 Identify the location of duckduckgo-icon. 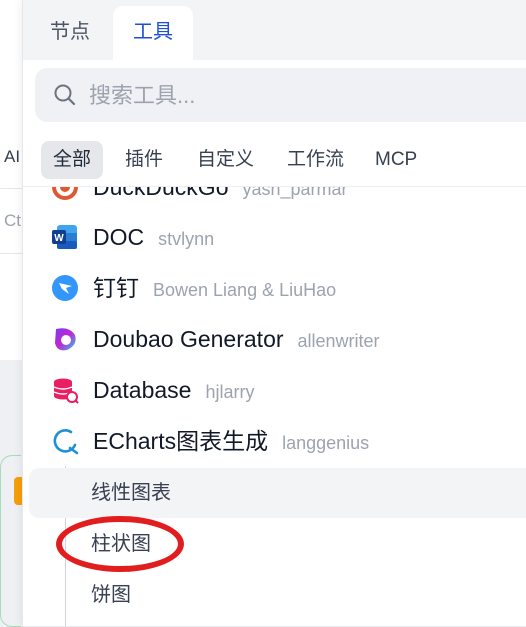
(65, 193).